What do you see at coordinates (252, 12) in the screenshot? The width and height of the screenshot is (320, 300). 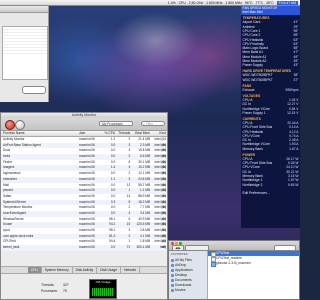 I see `sensor-label: Intel Mac Mini` at bounding box center [252, 12].